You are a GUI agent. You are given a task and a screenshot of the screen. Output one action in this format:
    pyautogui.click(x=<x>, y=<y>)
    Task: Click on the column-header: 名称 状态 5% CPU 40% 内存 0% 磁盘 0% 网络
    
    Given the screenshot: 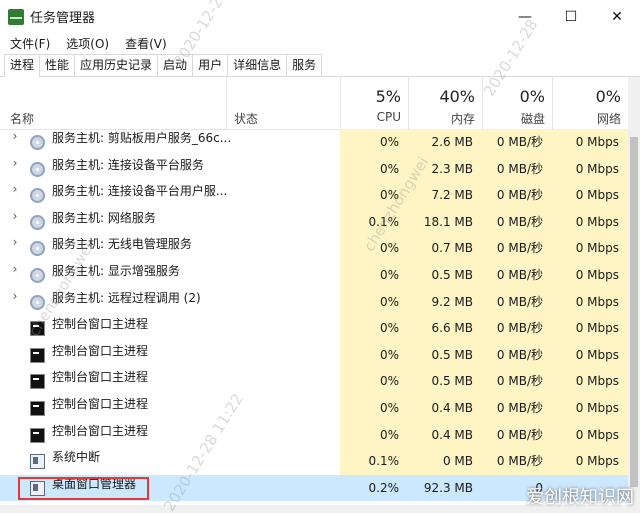 What is the action you would take?
    pyautogui.click(x=314, y=103)
    